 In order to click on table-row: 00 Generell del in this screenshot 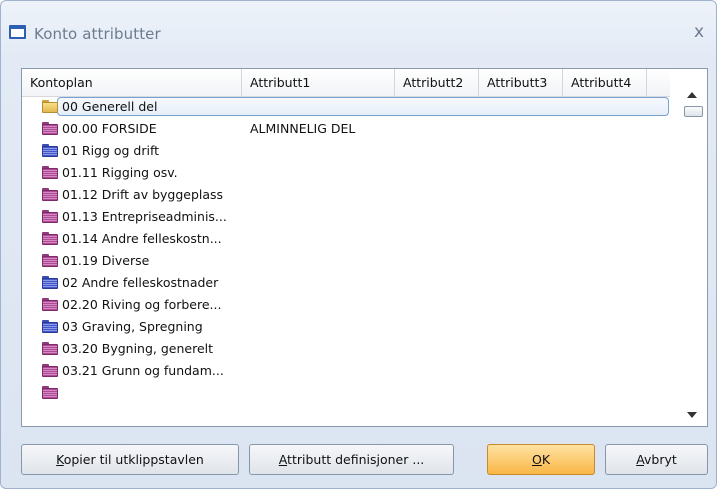, I will do `click(349, 107)`.